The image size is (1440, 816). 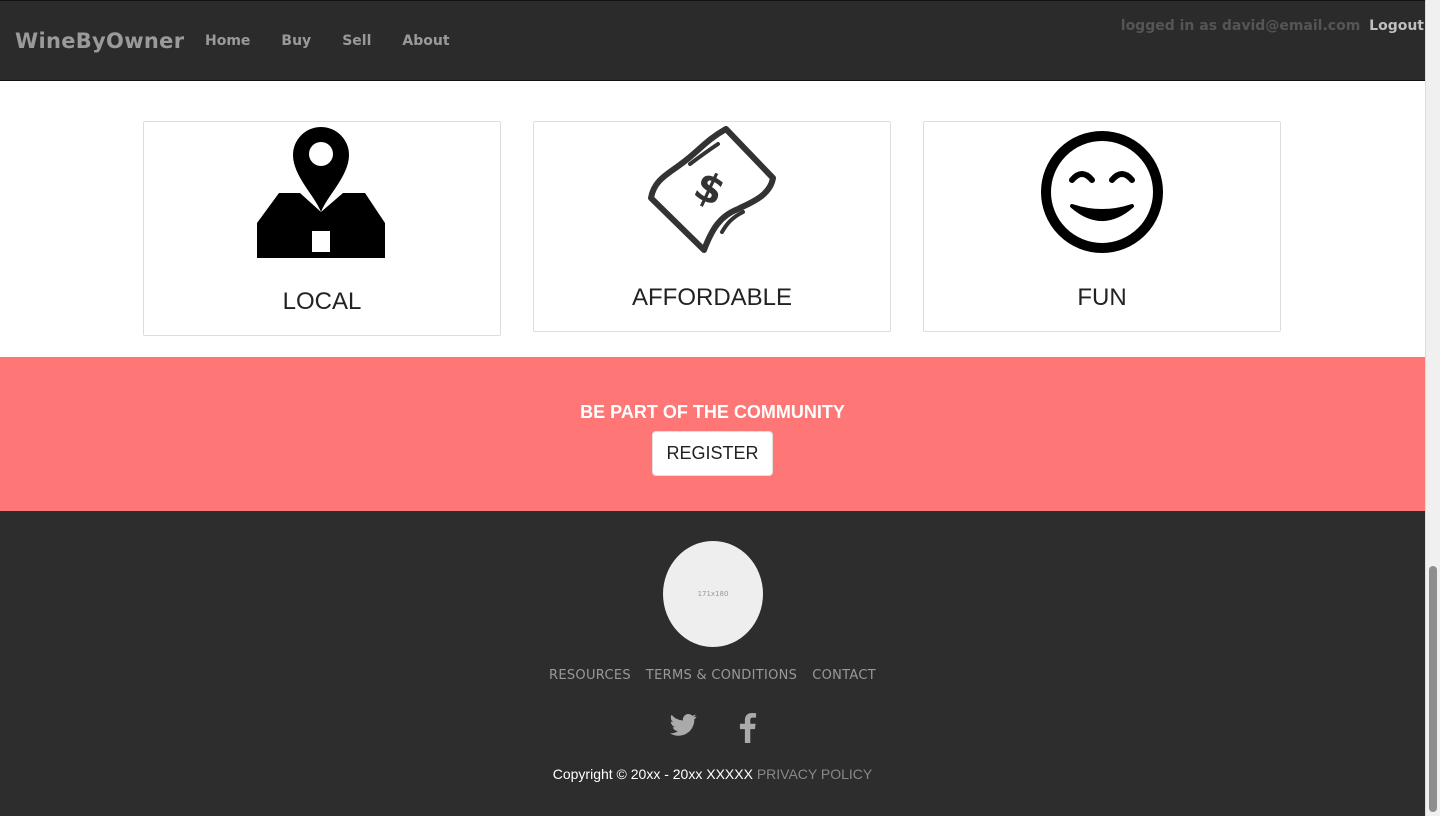 What do you see at coordinates (1102, 192) in the screenshot?
I see `smiley-face-icon` at bounding box center [1102, 192].